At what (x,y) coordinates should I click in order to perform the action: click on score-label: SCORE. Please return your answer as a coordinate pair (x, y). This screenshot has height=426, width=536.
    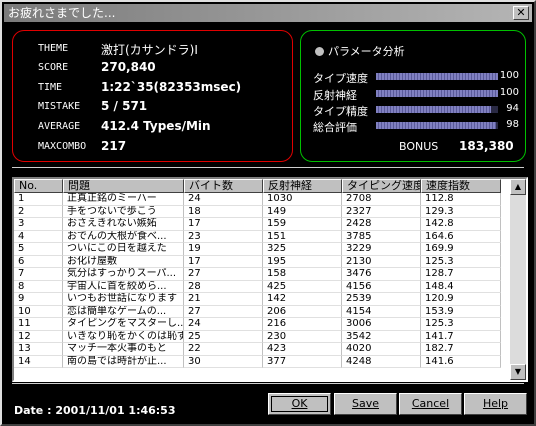
    Looking at the image, I should click on (53, 67).